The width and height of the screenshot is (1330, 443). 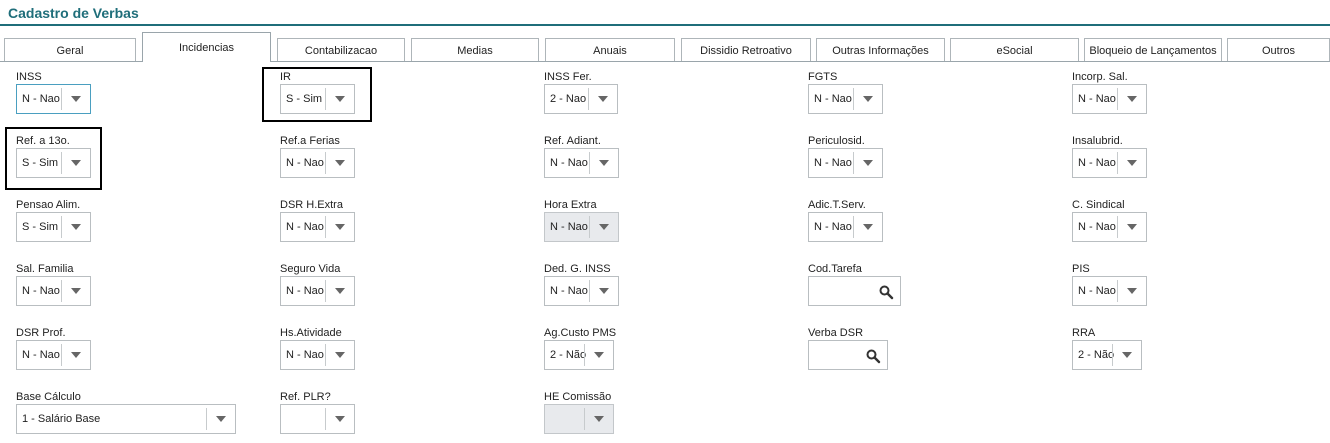 What do you see at coordinates (1109, 291) in the screenshot?
I see `pis-select: N - Nao` at bounding box center [1109, 291].